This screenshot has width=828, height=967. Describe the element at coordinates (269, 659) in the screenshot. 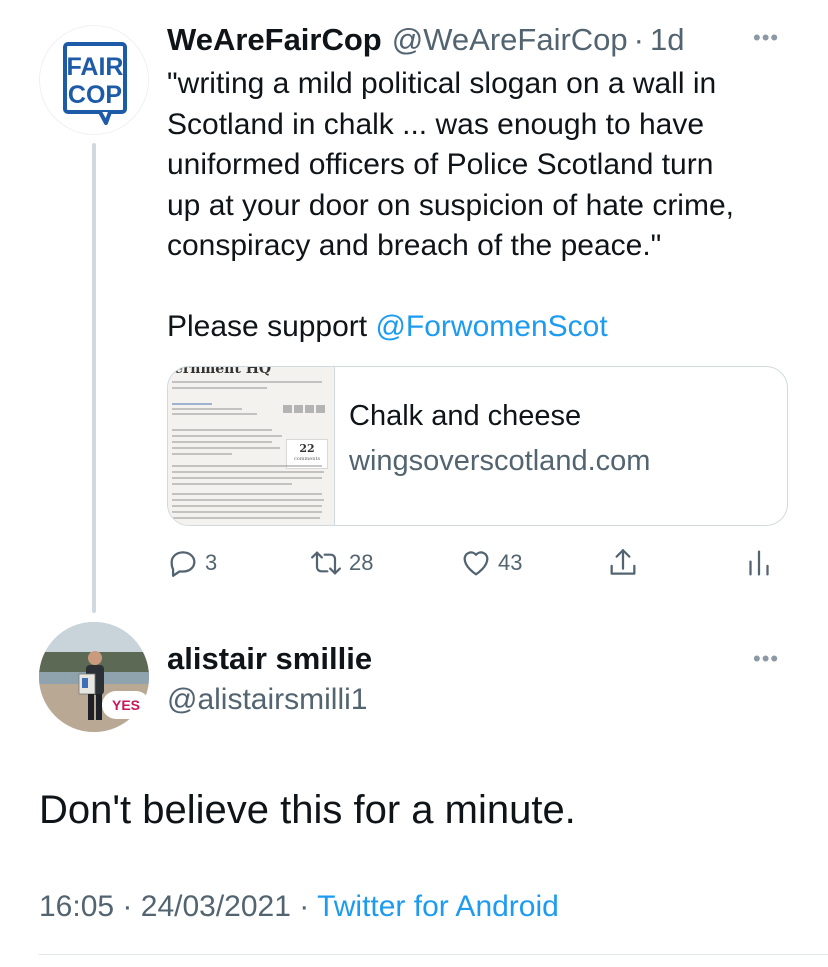

I see `reply-display-name: alistair smillie` at that location.